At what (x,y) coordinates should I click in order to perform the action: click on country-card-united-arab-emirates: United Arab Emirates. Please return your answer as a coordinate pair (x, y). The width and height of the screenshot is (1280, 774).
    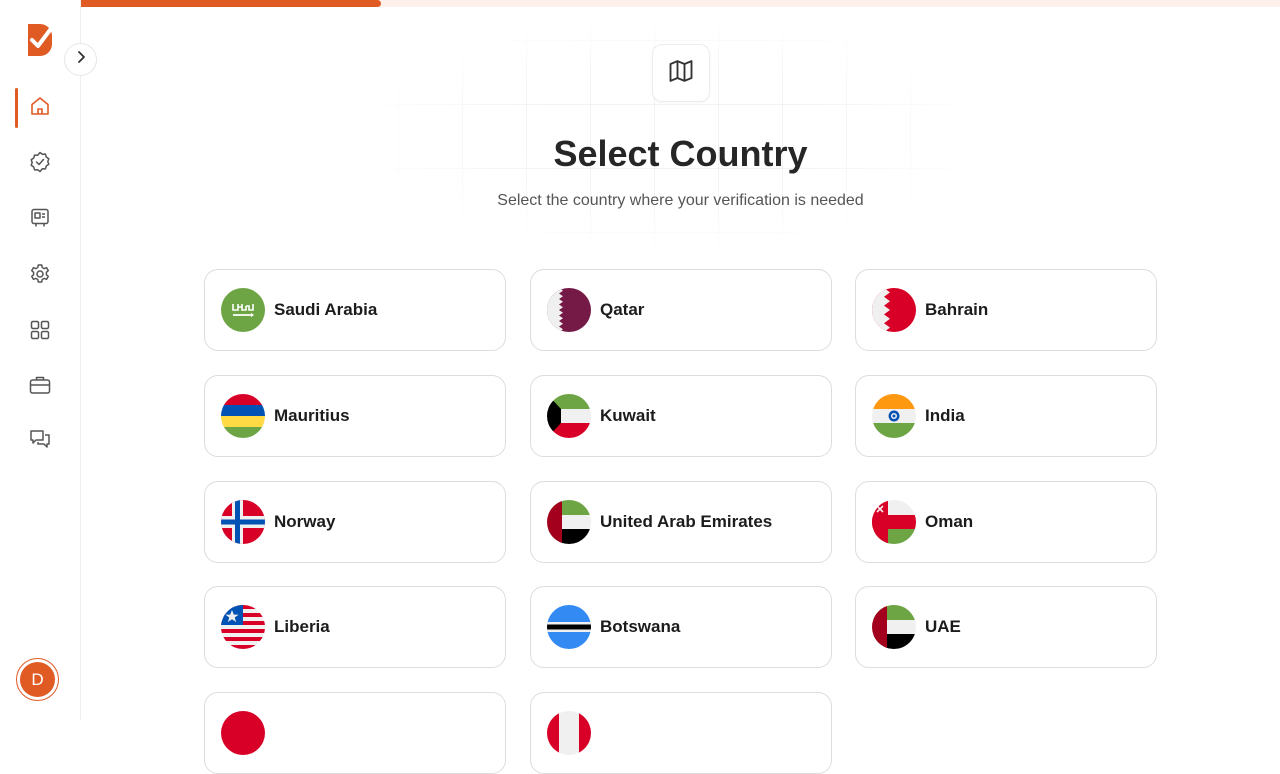
    Looking at the image, I should click on (681, 522).